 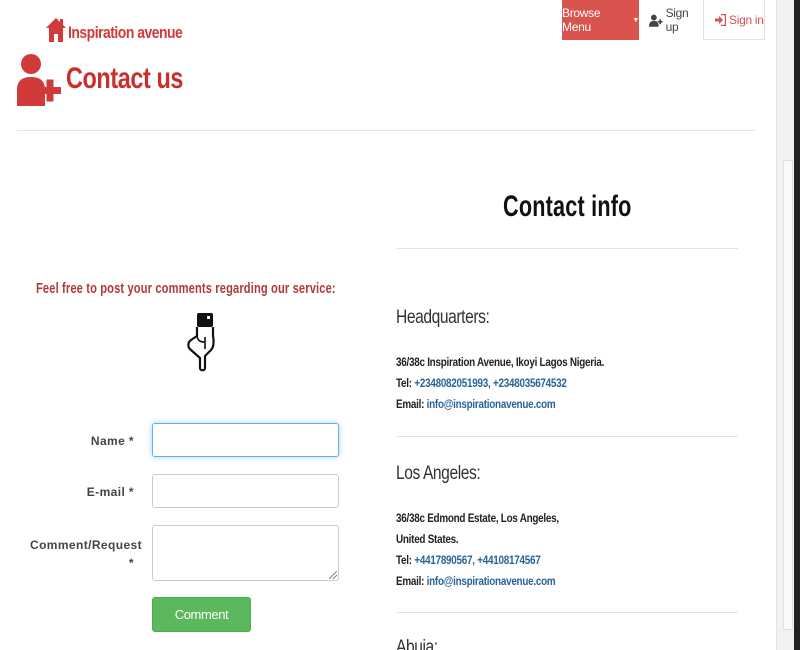 I want to click on office-name: Los Angeles:, so click(x=438, y=473).